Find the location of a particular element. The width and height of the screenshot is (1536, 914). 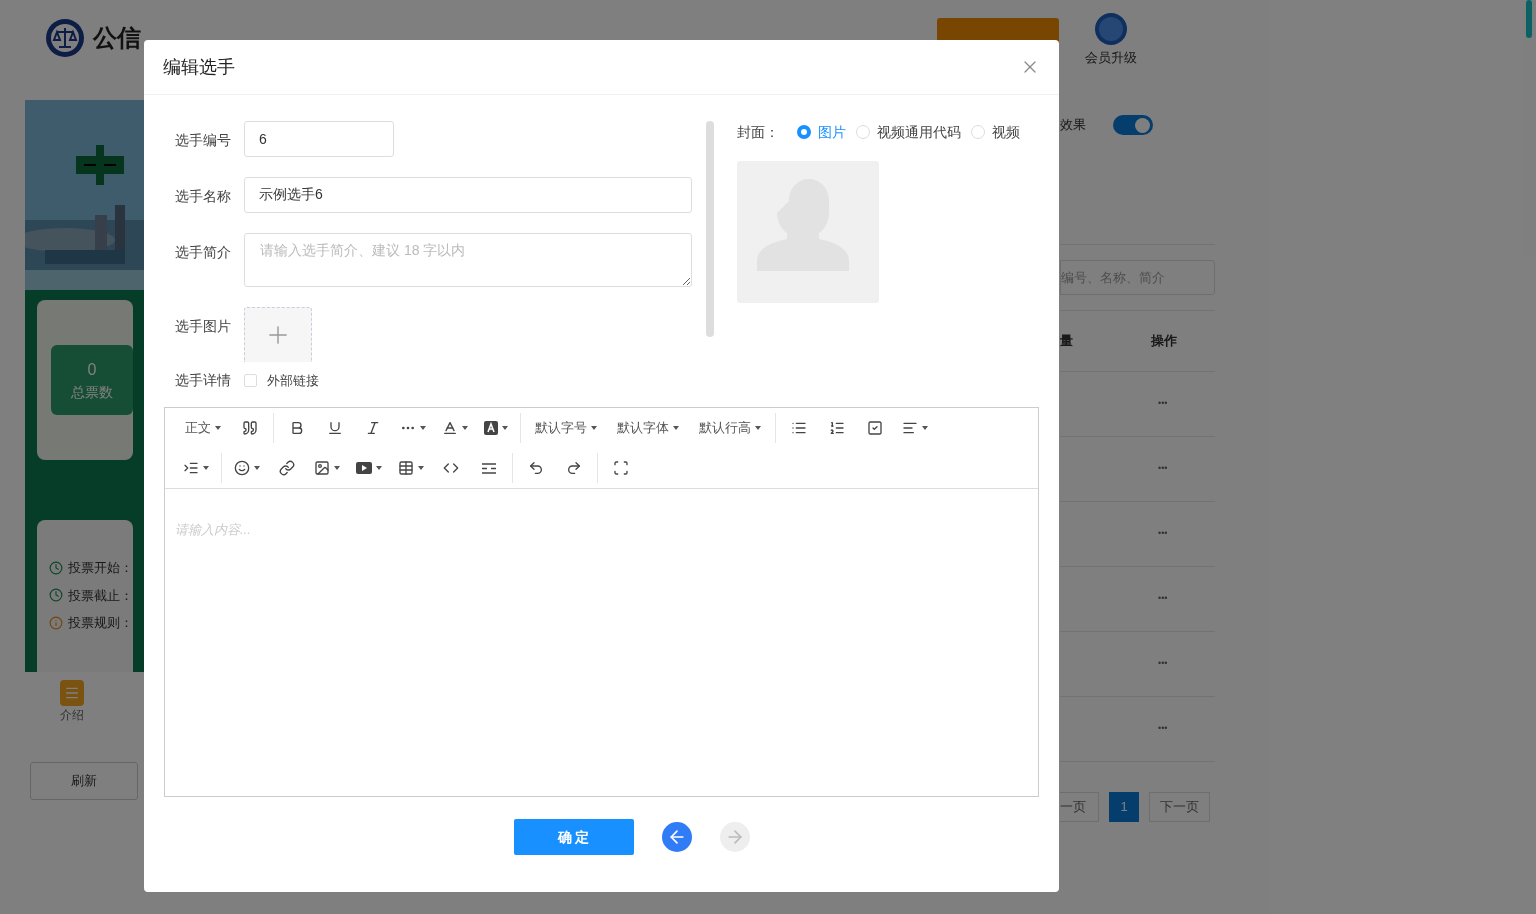

checkbox-label: 外部链接 is located at coordinates (293, 380).